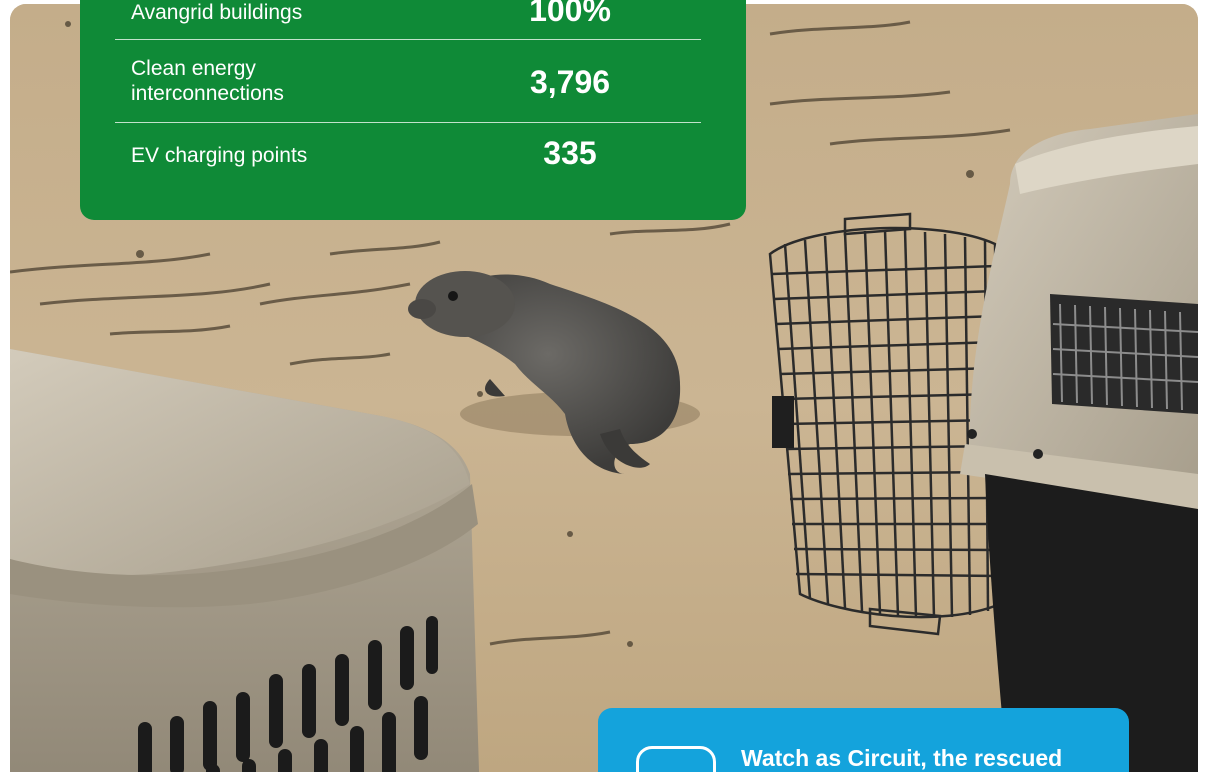  I want to click on stat-value: 3,796, so click(570, 82).